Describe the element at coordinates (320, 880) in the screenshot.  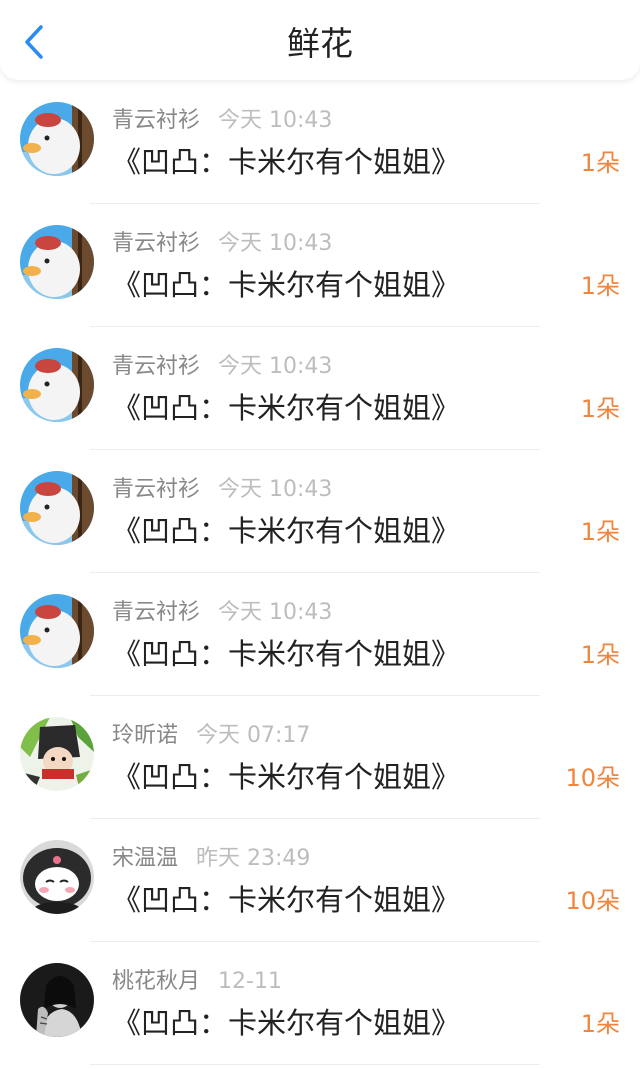
I see `list-item: 宋温温 昨天 23:49 《凹凸：卡米尔有个姐姐》 10朵` at that location.